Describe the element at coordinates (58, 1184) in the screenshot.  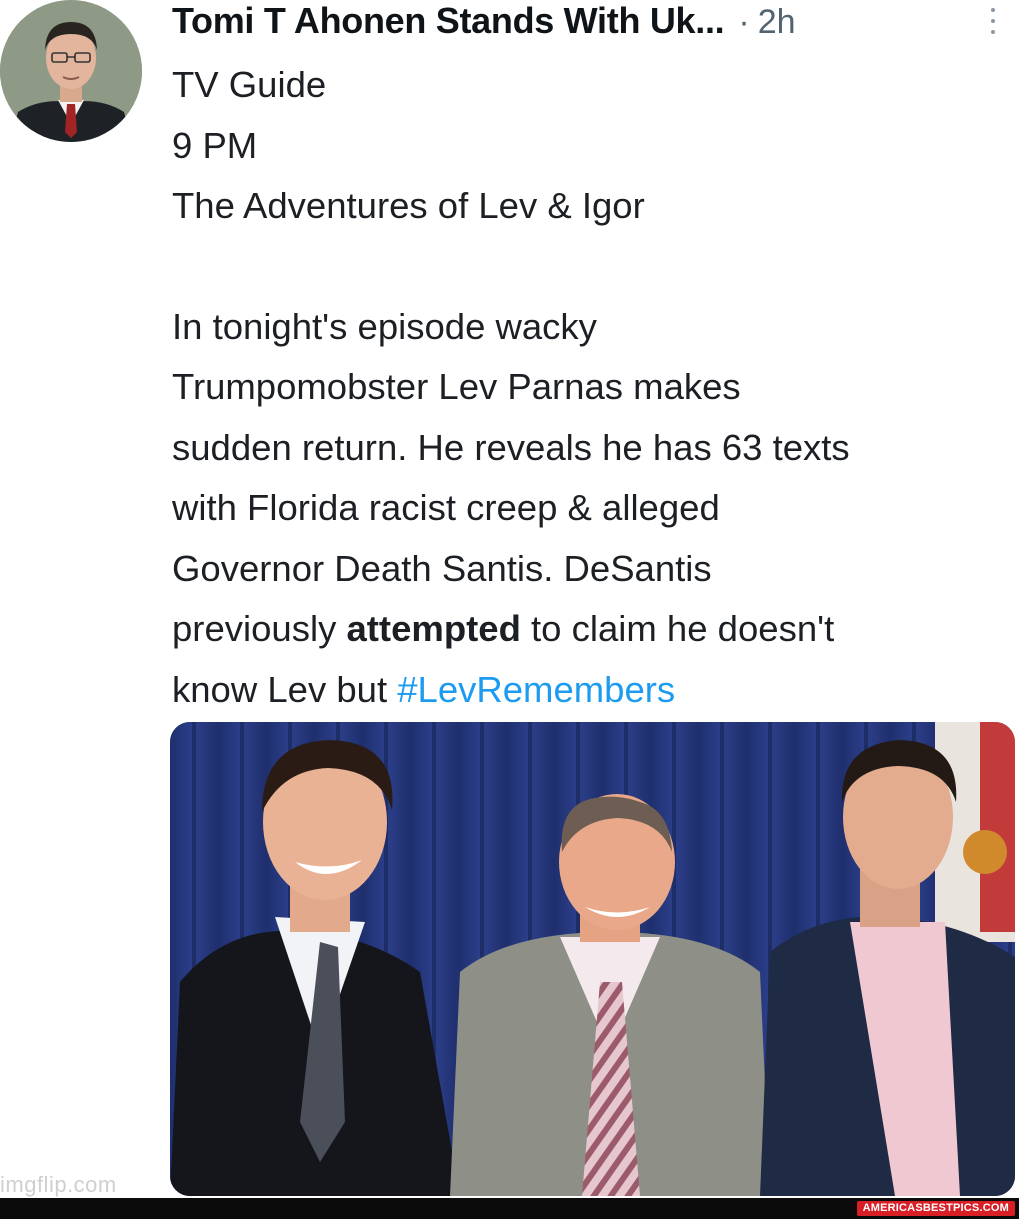
I see `watermark: imgflip.com` at that location.